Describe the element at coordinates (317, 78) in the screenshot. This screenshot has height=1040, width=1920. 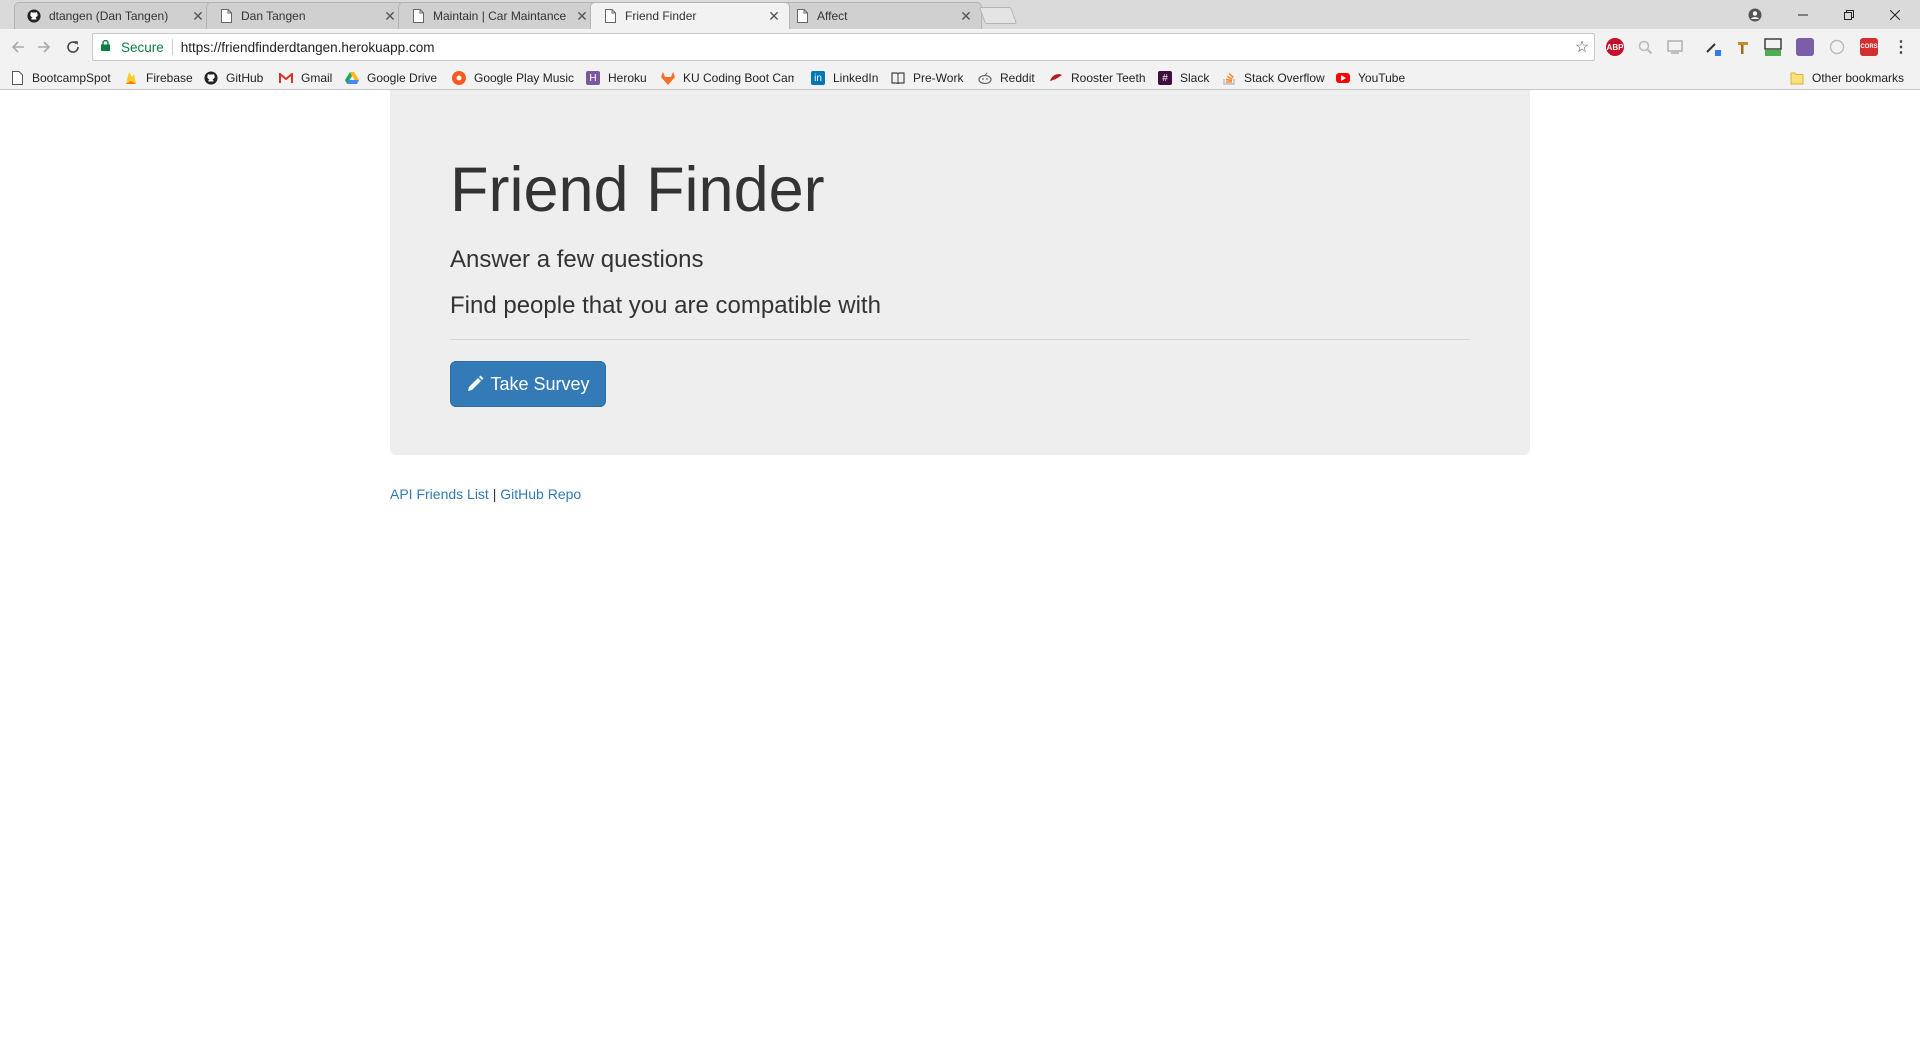
I see `bookmark-label: Gmail` at that location.